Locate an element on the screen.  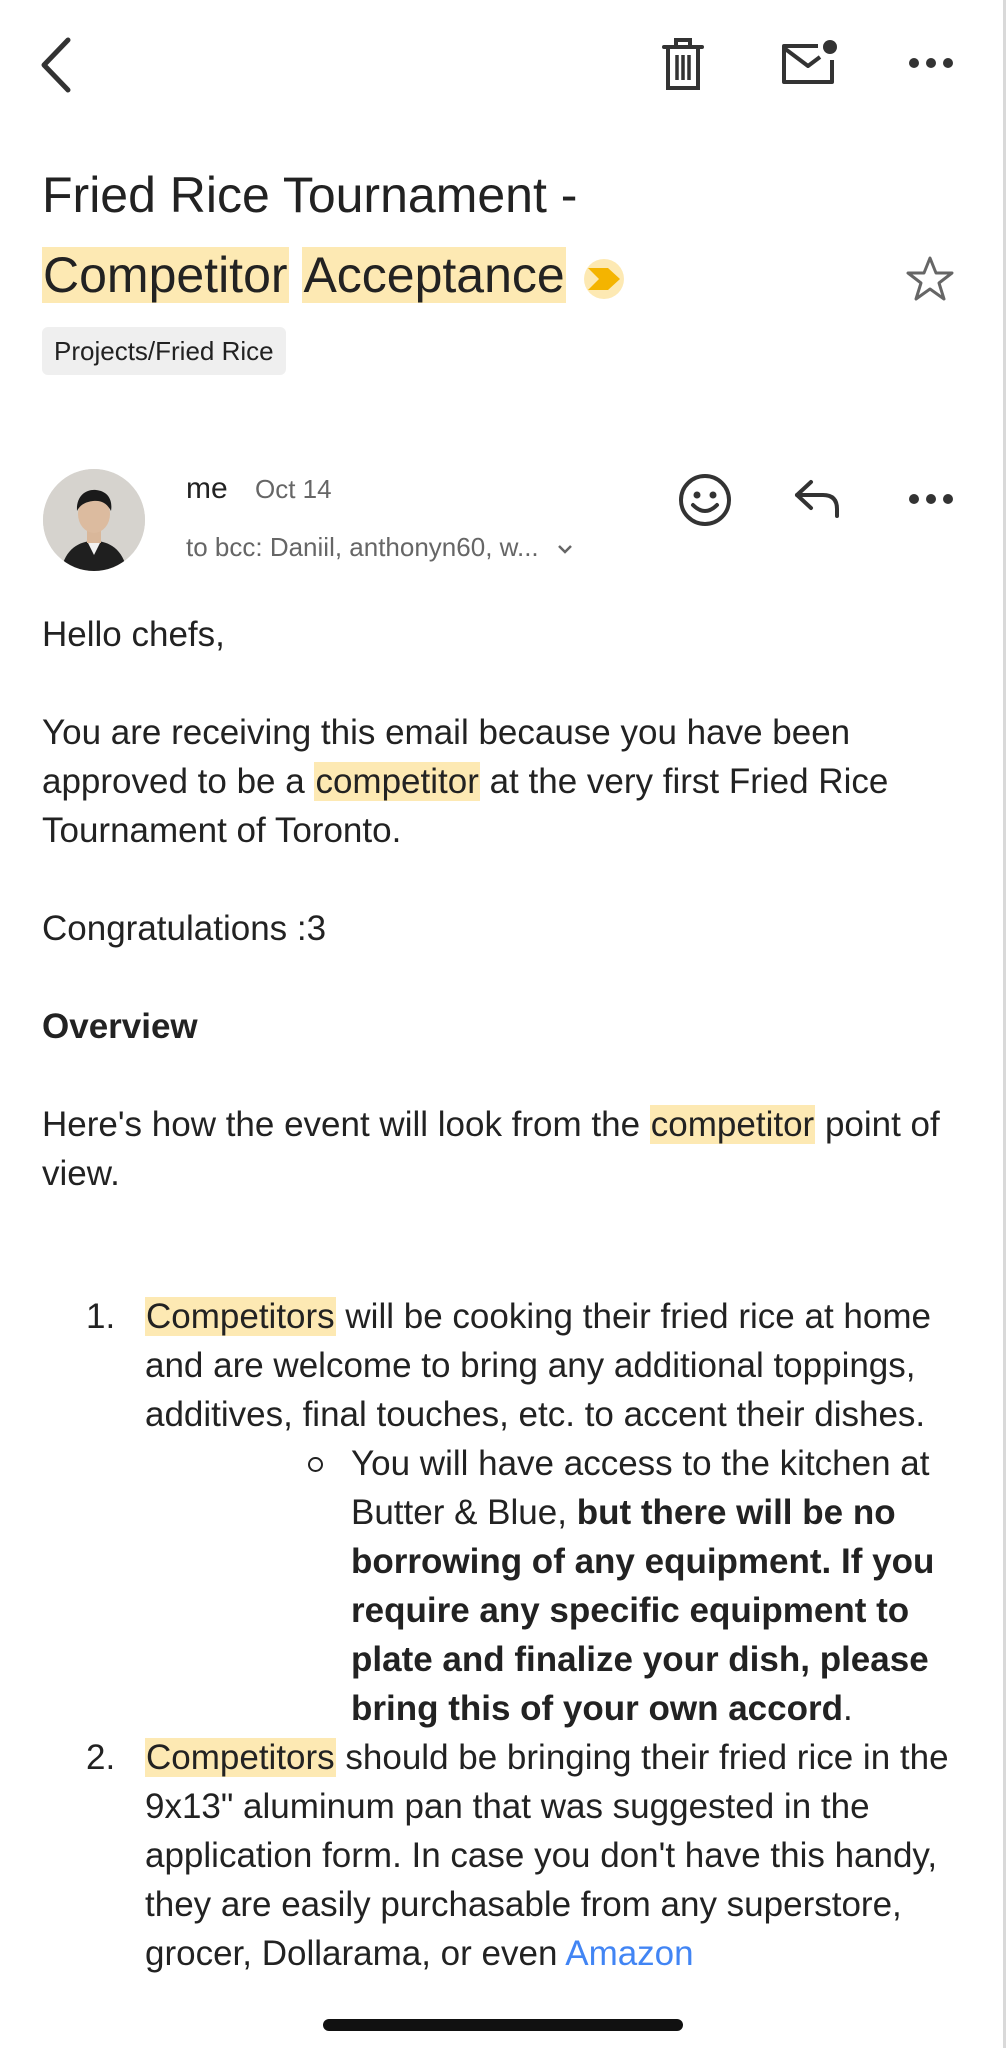
overview-heading: Overview is located at coordinates (120, 1026).